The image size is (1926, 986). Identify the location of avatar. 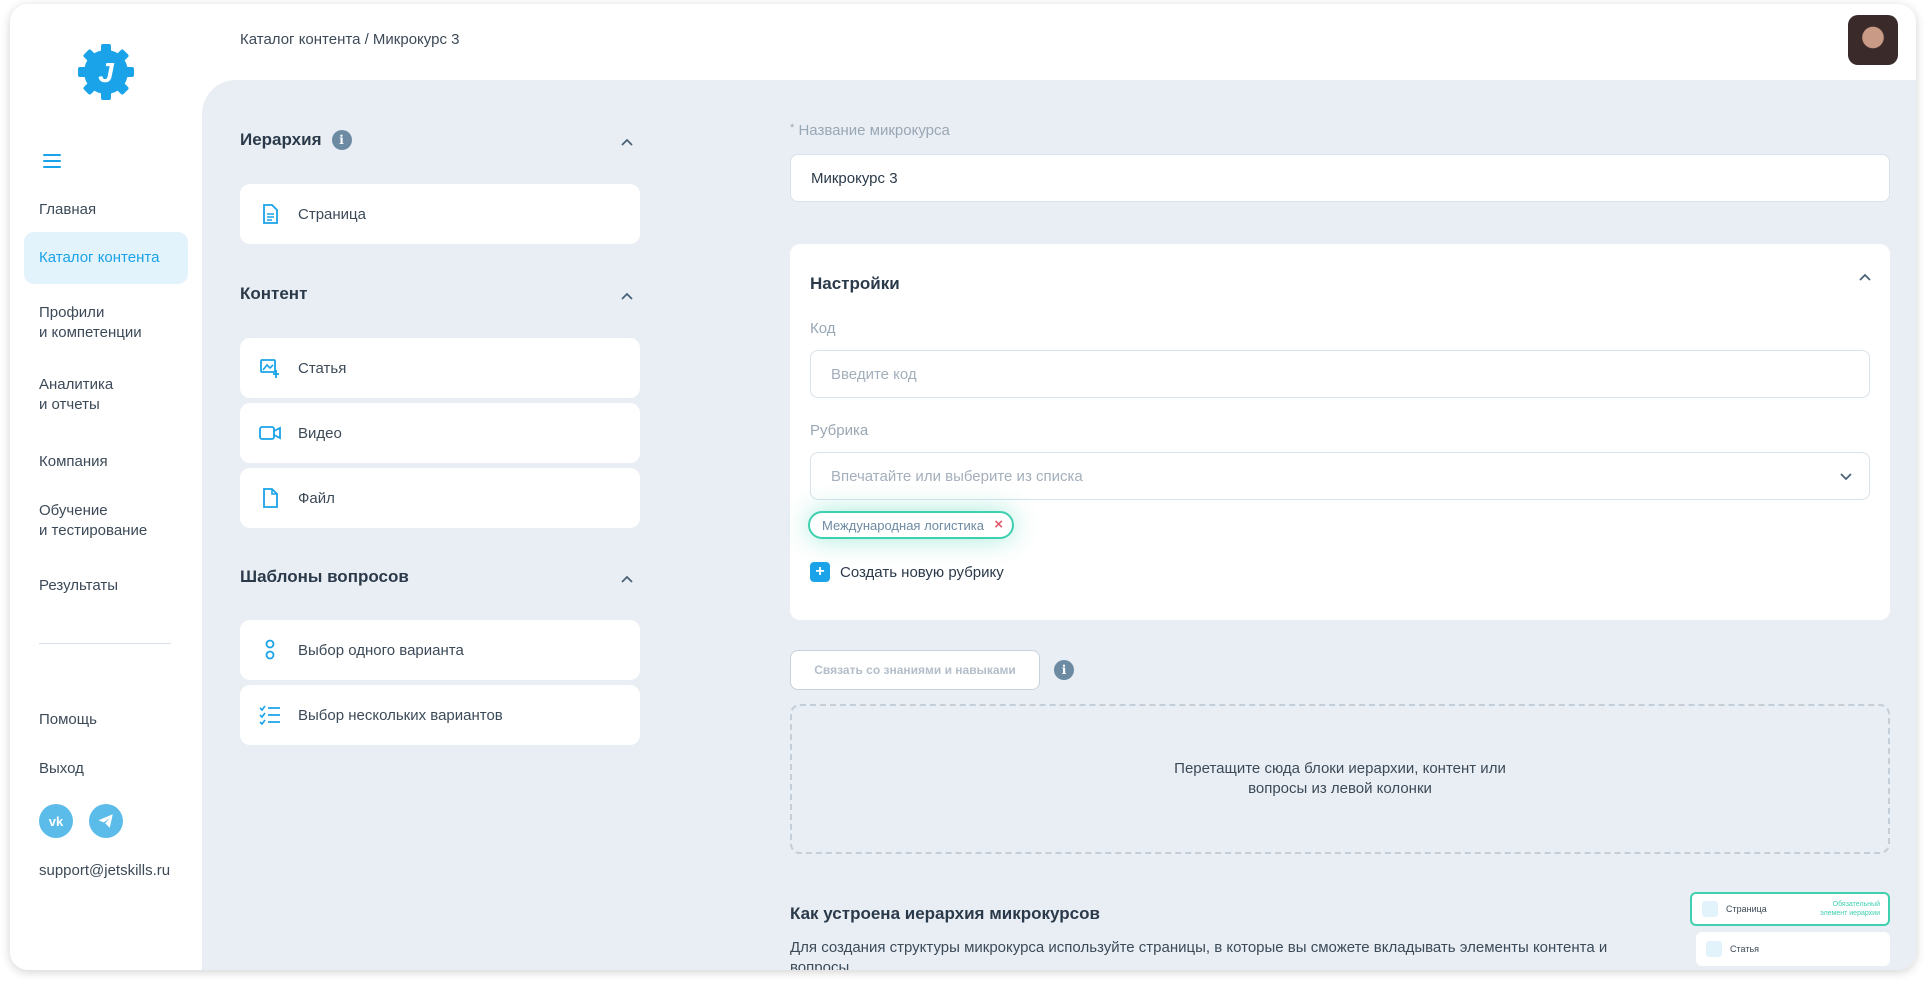
(1873, 40).